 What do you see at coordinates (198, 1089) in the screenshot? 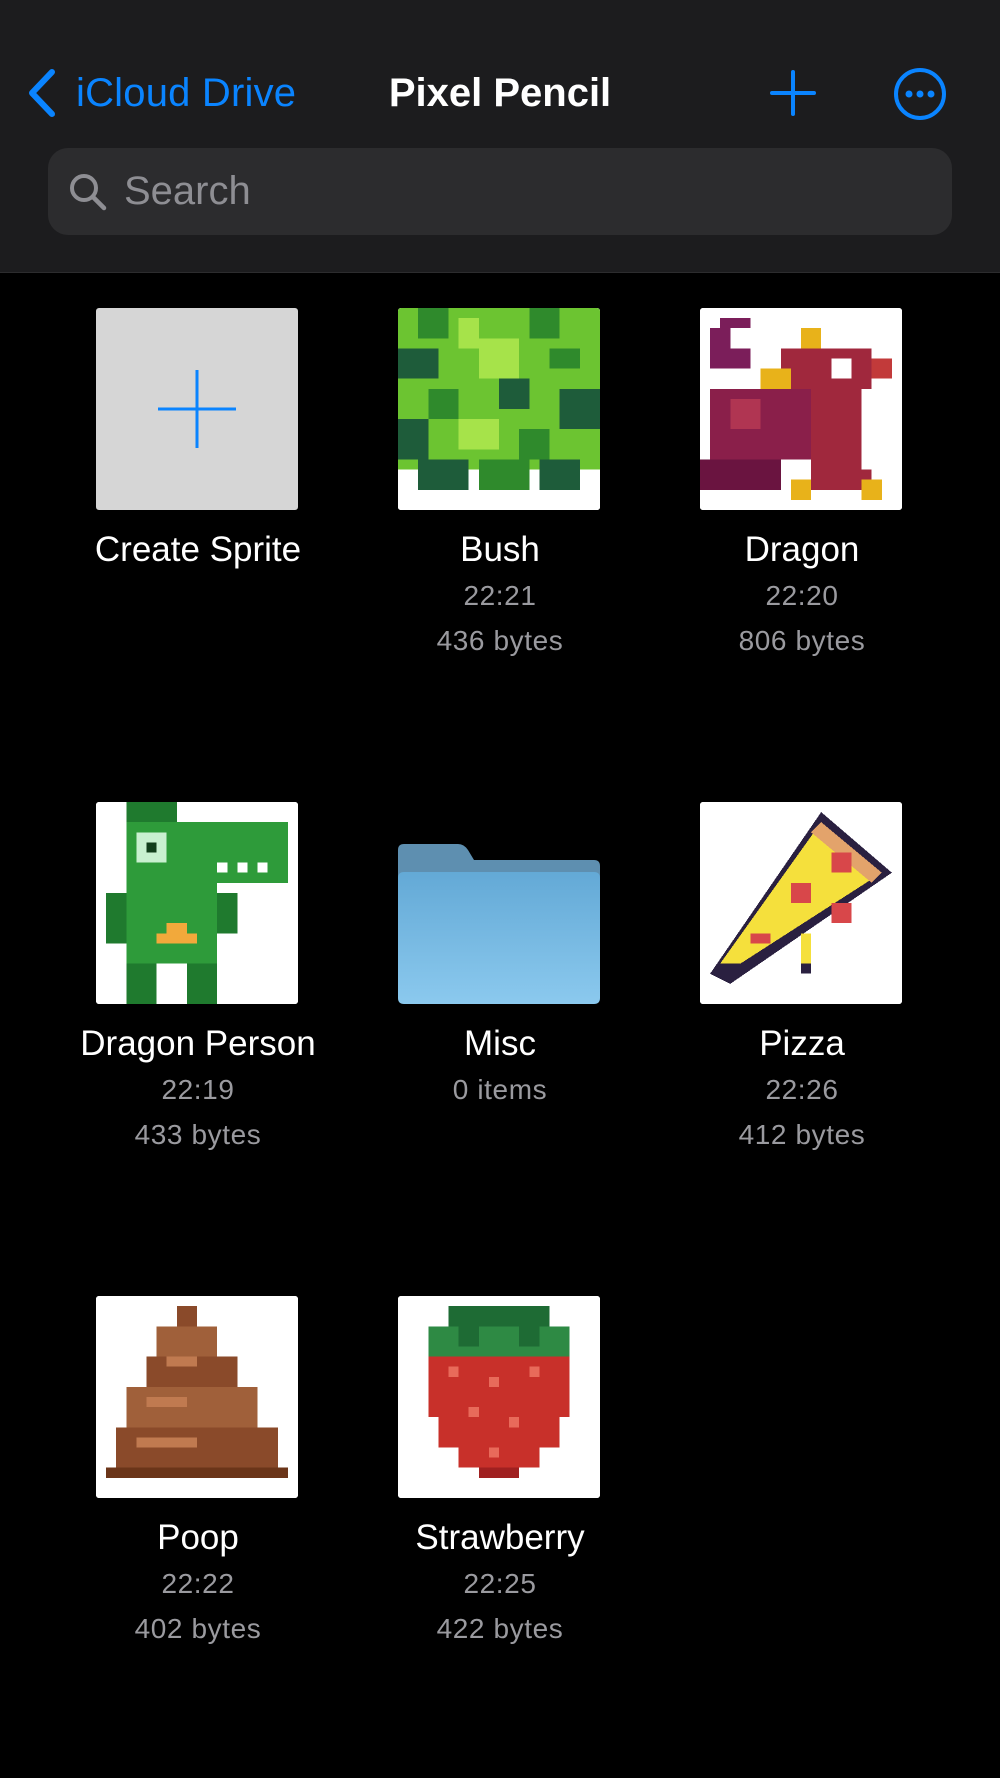
I see `item-timestamp: 22:19` at bounding box center [198, 1089].